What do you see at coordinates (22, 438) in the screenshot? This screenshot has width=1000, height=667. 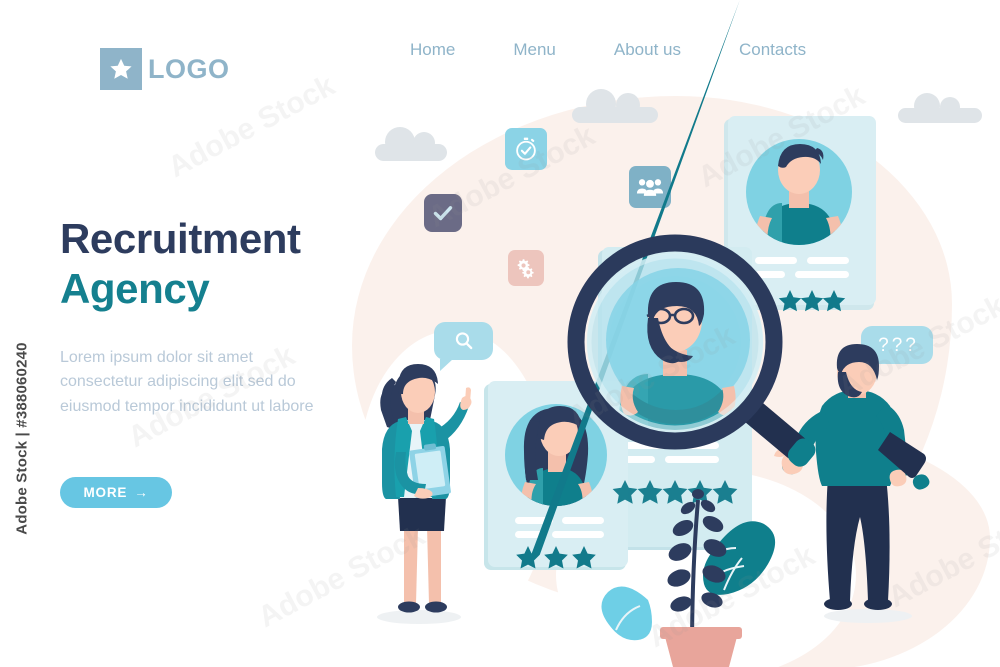 I see `stock-watermark-left: Adobe Stock | #388060240` at bounding box center [22, 438].